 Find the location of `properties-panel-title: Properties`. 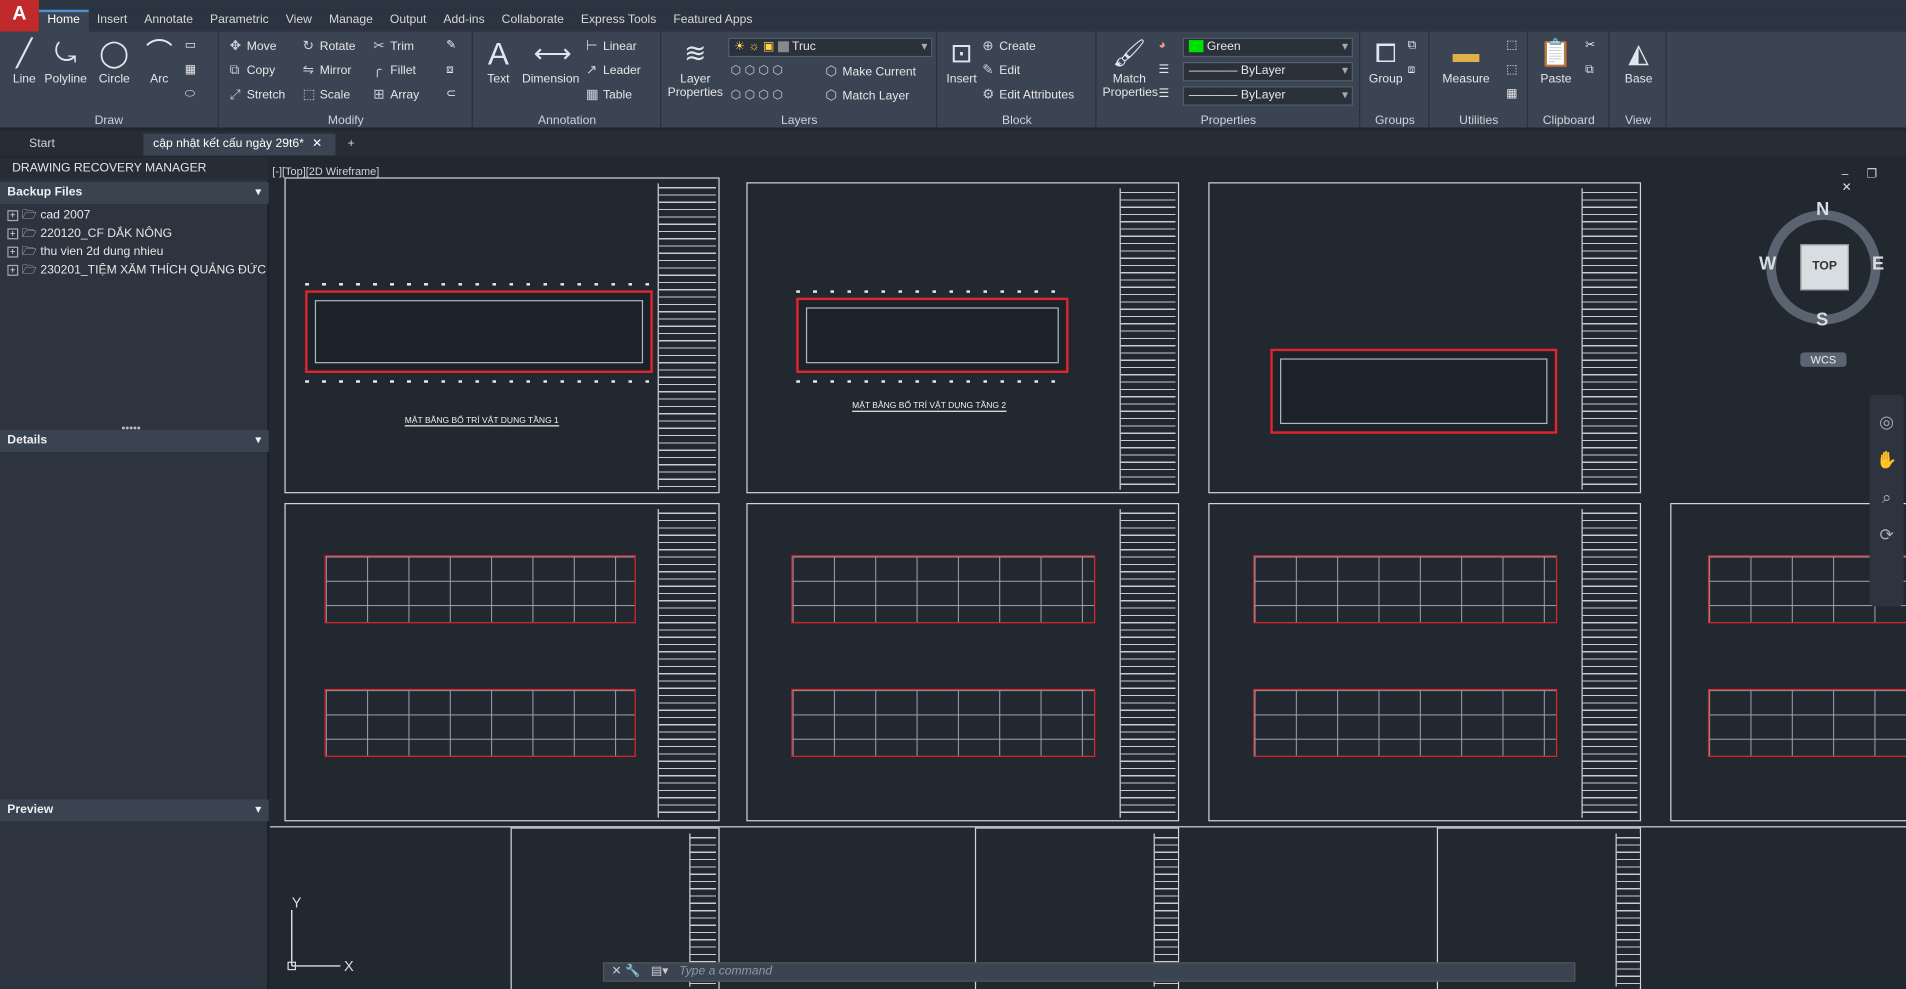

properties-panel-title: Properties is located at coordinates (1228, 120).